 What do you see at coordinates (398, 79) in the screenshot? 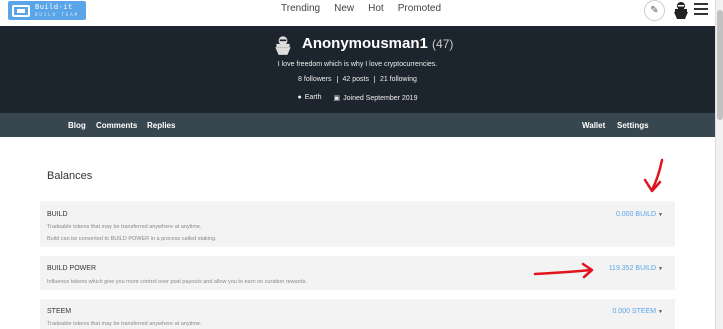
I see `following-link: 21 following` at bounding box center [398, 79].